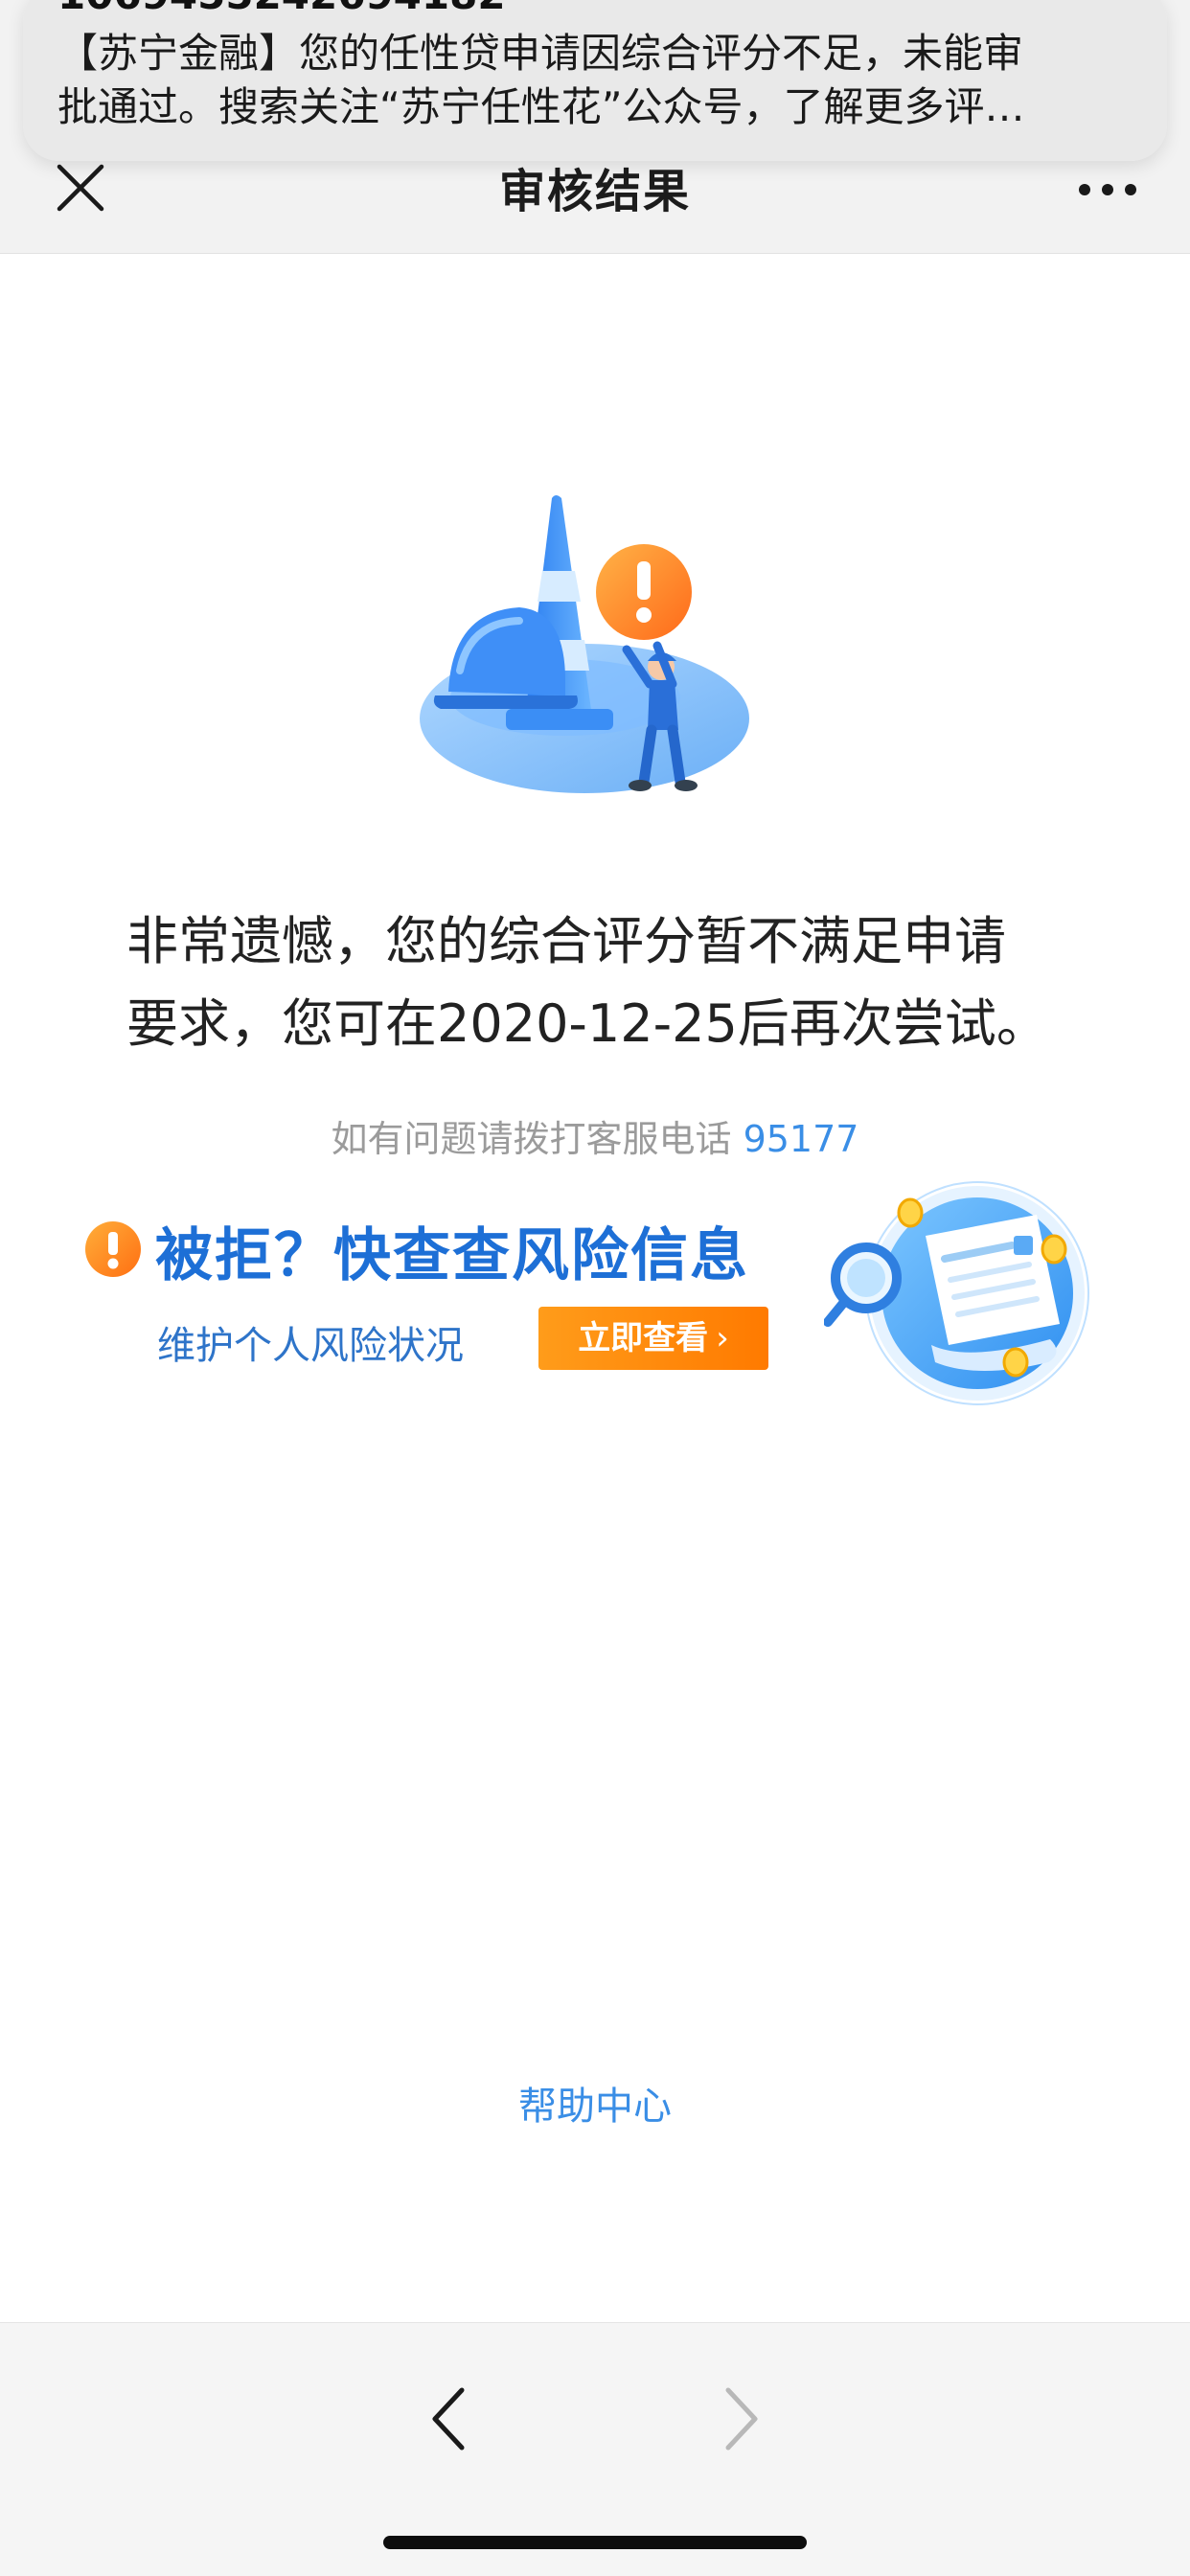 The height and width of the screenshot is (2576, 1190). What do you see at coordinates (311, 1346) in the screenshot?
I see `risk-banner-subtitle: 维护个人风险状况` at bounding box center [311, 1346].